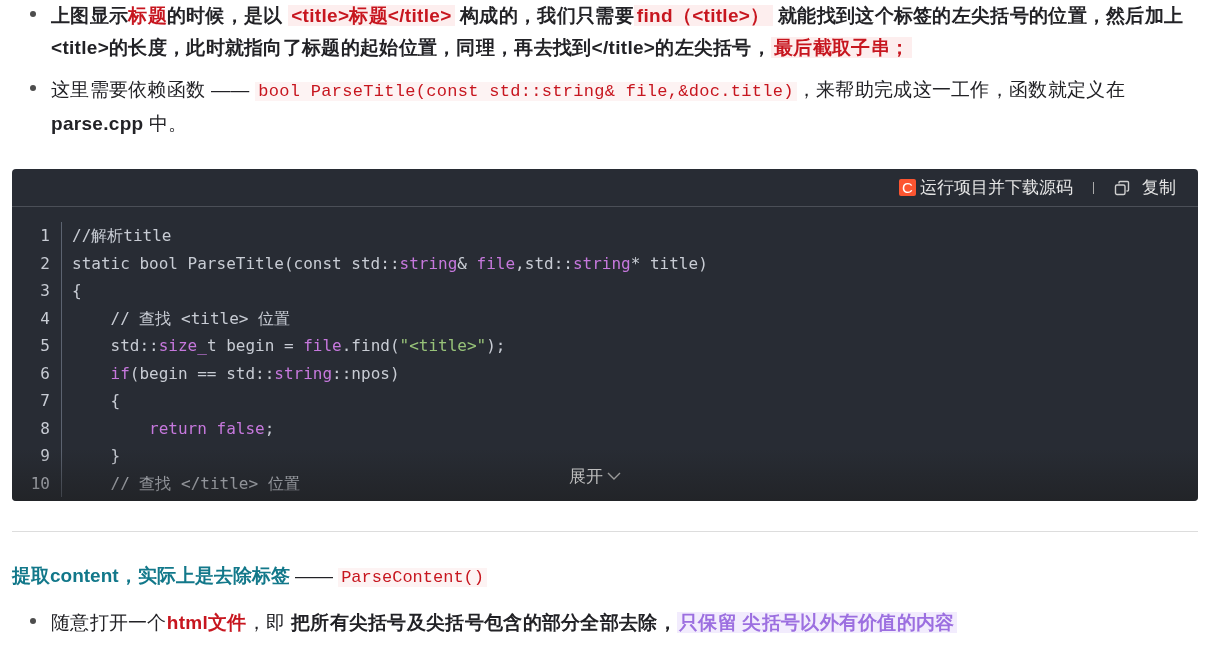 The width and height of the screenshot is (1210, 645). I want to click on line-number: 9, so click(37, 456).